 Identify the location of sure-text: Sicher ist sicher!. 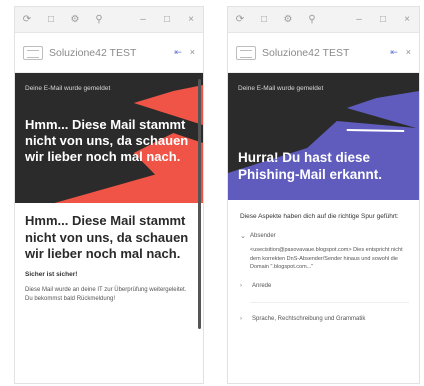
(51, 274).